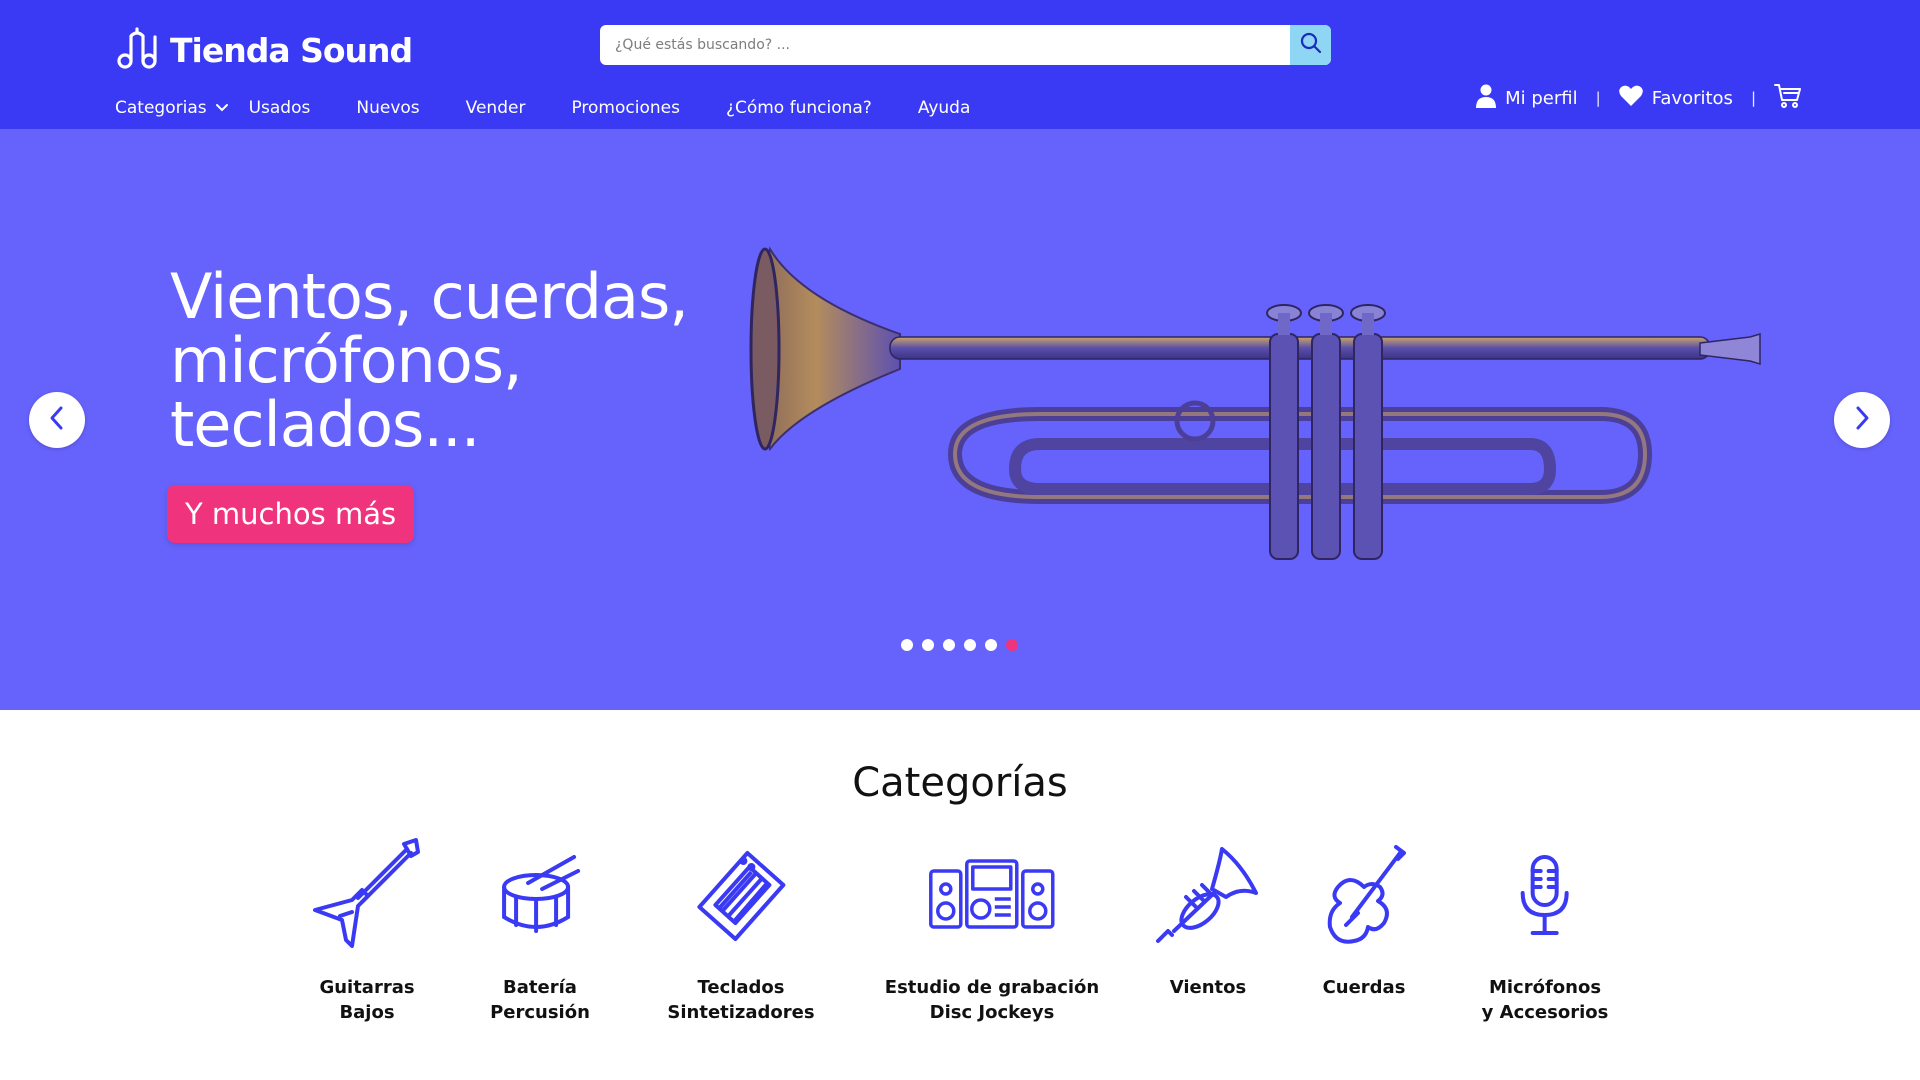 The height and width of the screenshot is (1080, 1920). I want to click on chevron-down-icon, so click(222, 108).